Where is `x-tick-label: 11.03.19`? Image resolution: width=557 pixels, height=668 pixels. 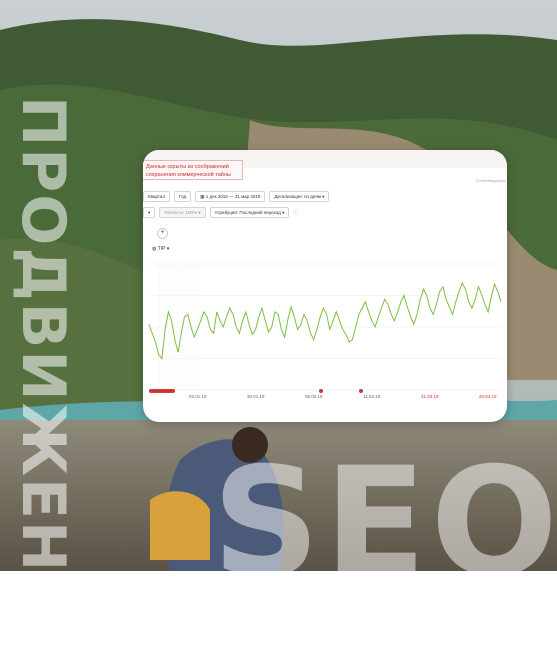
x-tick-label: 11.03.19 is located at coordinates (372, 396).